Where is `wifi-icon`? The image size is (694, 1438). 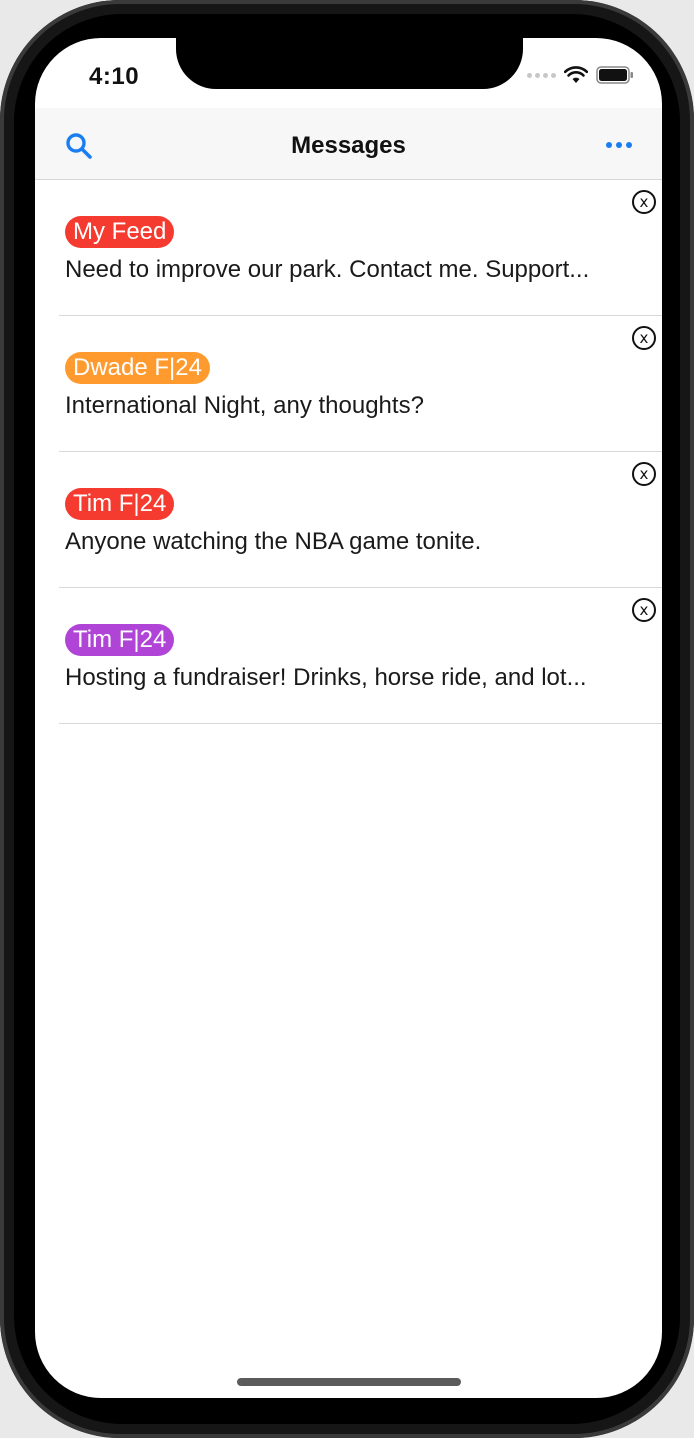 wifi-icon is located at coordinates (576, 74).